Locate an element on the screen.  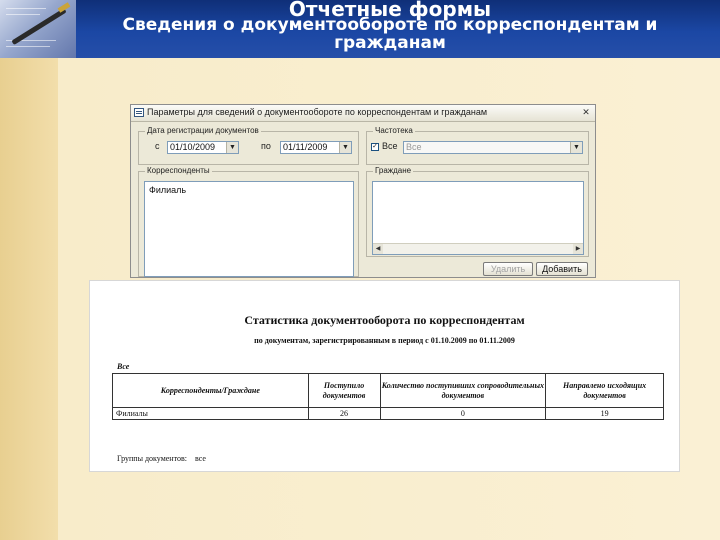
date-to-field: 01/11/2009 ▼ is located at coordinates (316, 147).